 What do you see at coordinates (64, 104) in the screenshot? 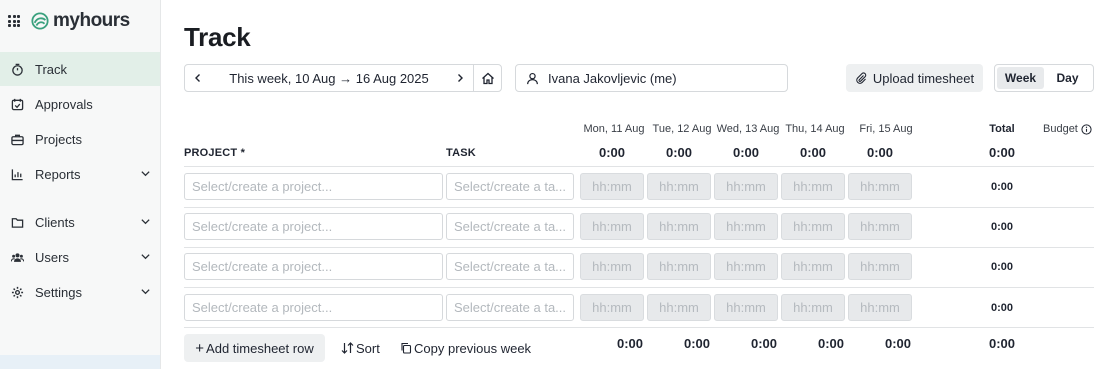
I see `sidebar-item-label: Approvals` at bounding box center [64, 104].